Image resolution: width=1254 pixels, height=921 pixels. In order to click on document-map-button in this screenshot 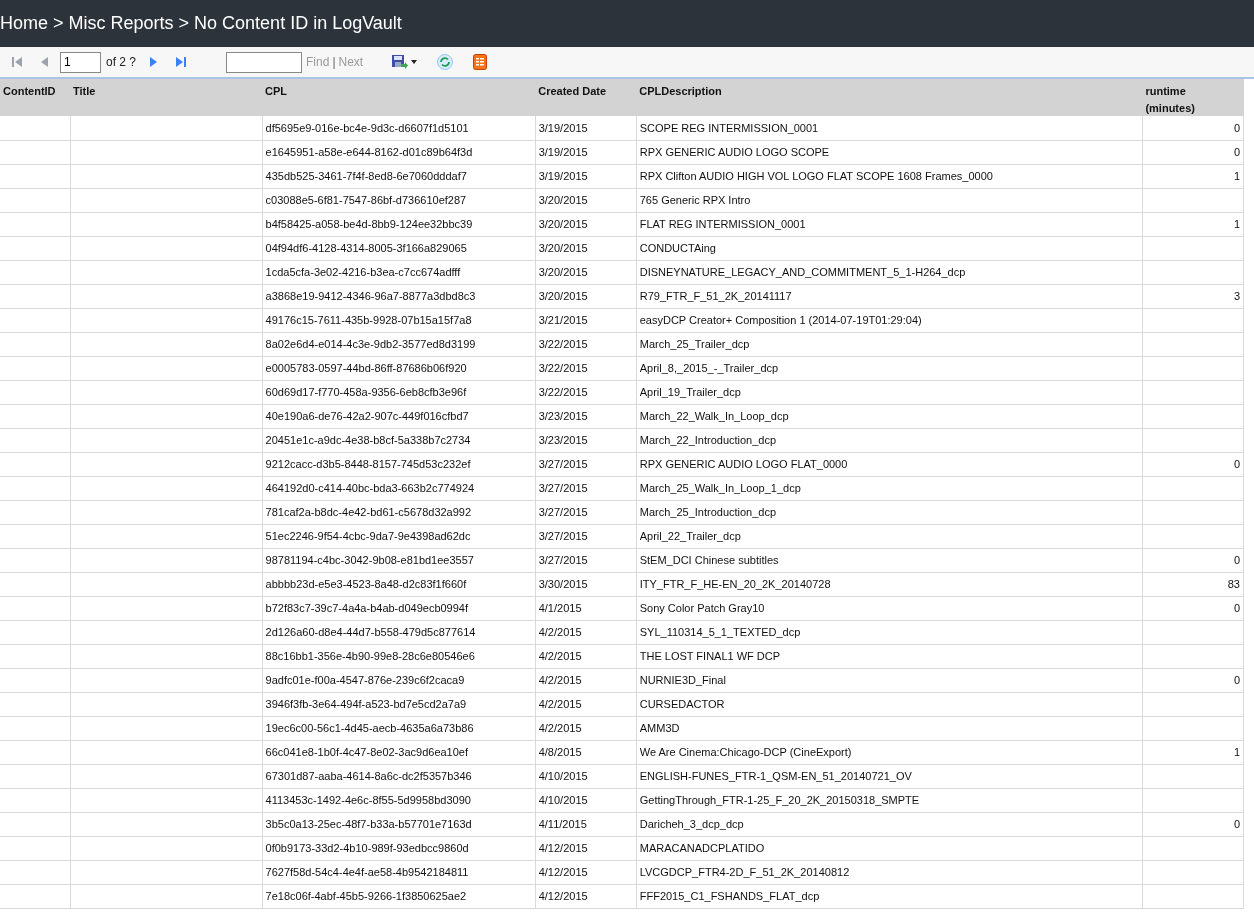, I will do `click(480, 62)`.